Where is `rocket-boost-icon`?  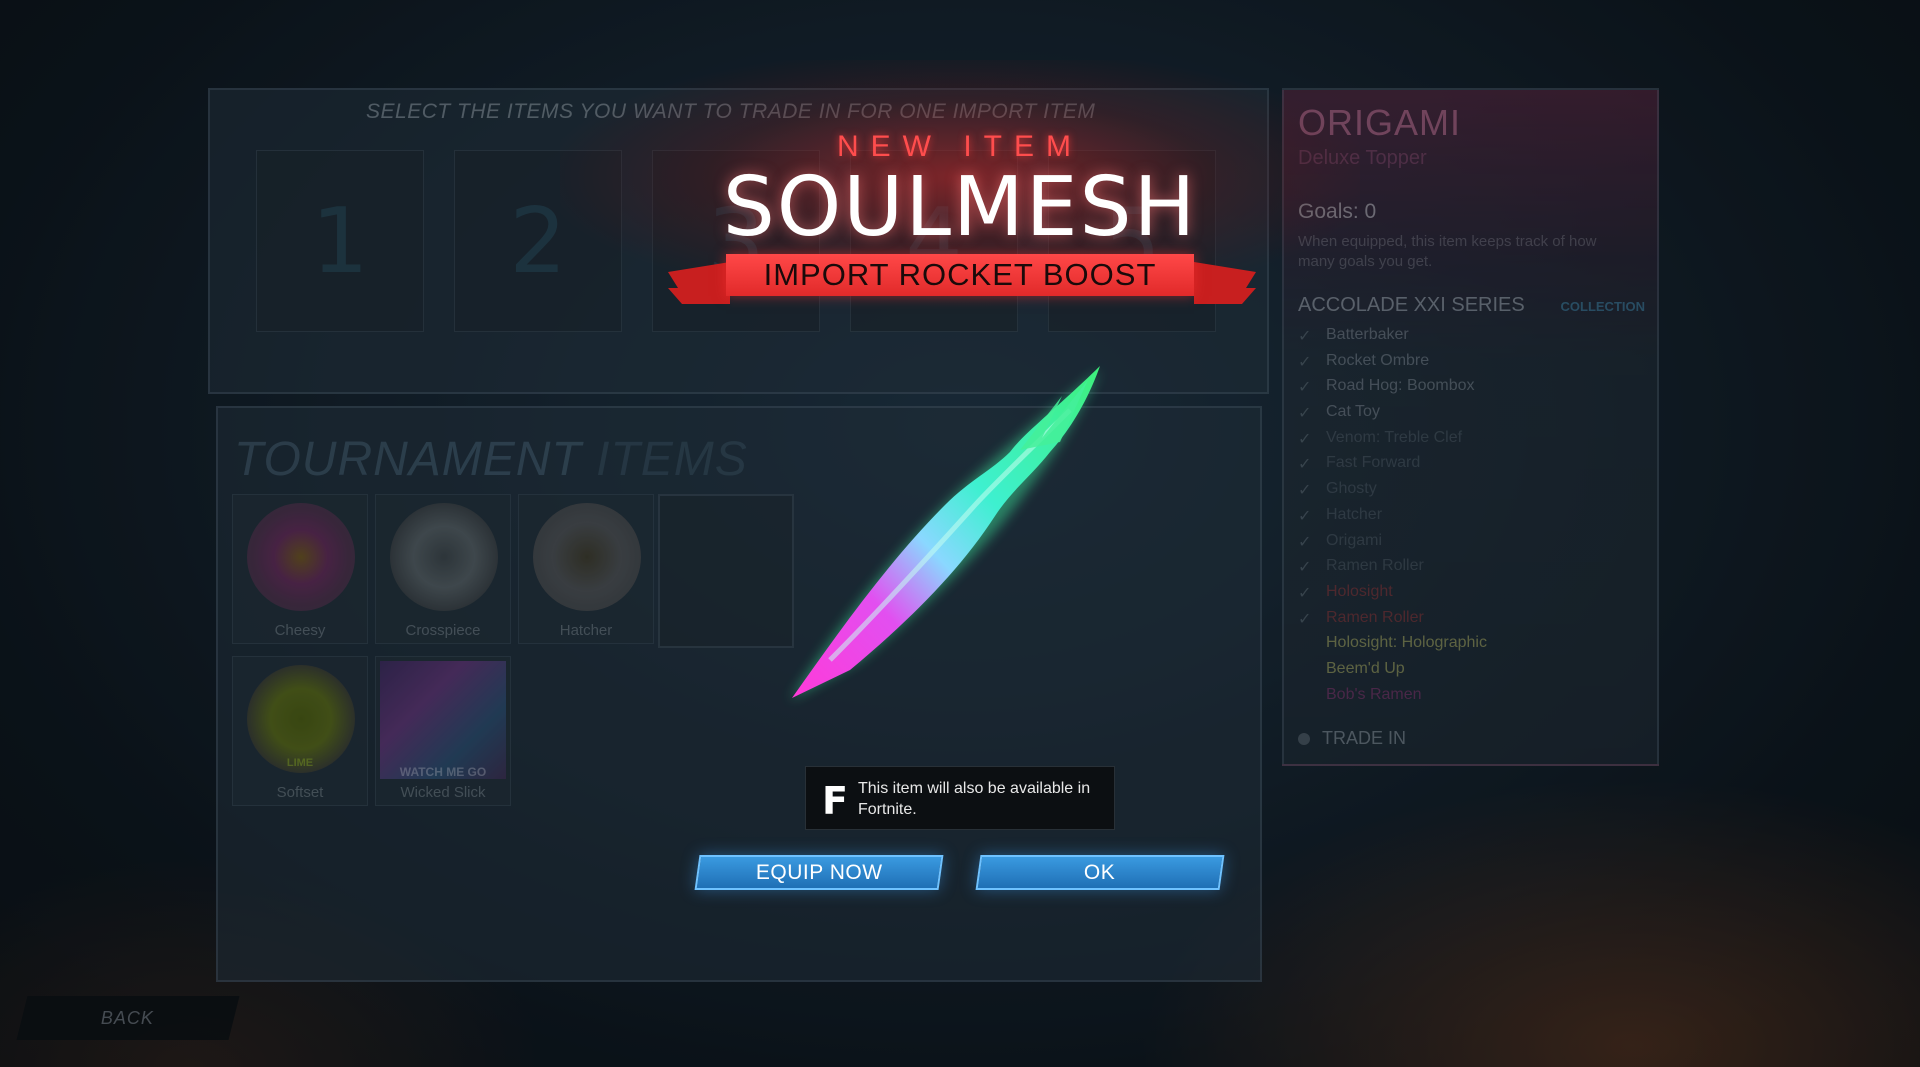 rocket-boost-icon is located at coordinates (945, 533).